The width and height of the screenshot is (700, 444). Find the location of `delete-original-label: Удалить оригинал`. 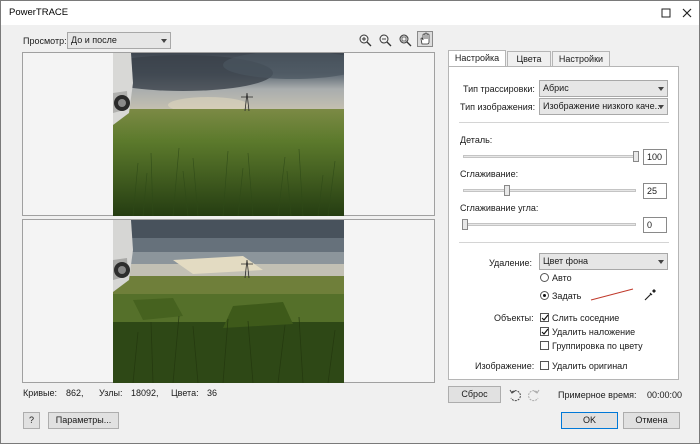

delete-original-label: Удалить оригинал is located at coordinates (590, 366).